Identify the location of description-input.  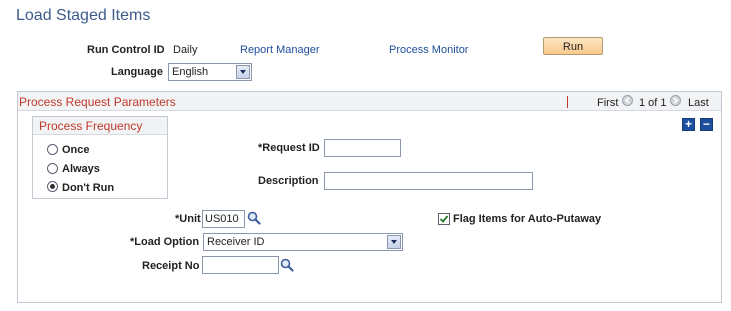
(428, 181).